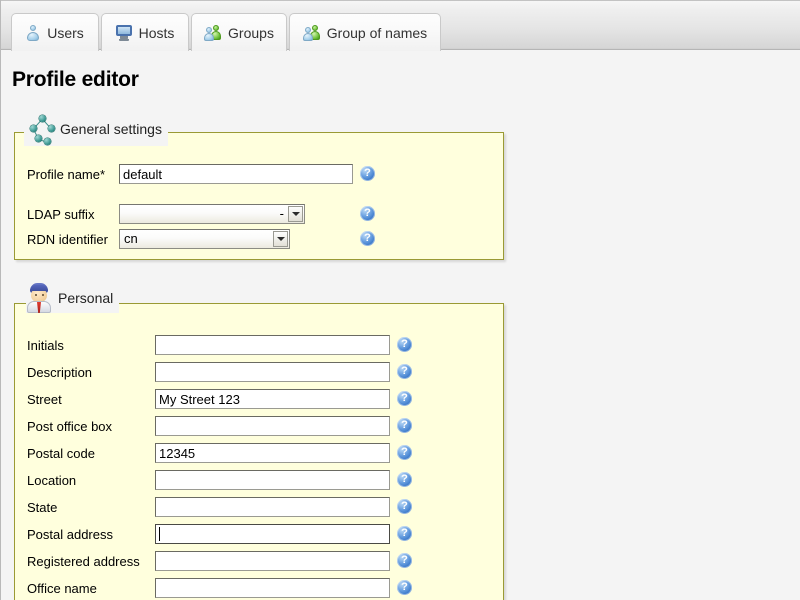 This screenshot has height=600, width=800. Describe the element at coordinates (123, 32) in the screenshot. I see `host-icon` at that location.